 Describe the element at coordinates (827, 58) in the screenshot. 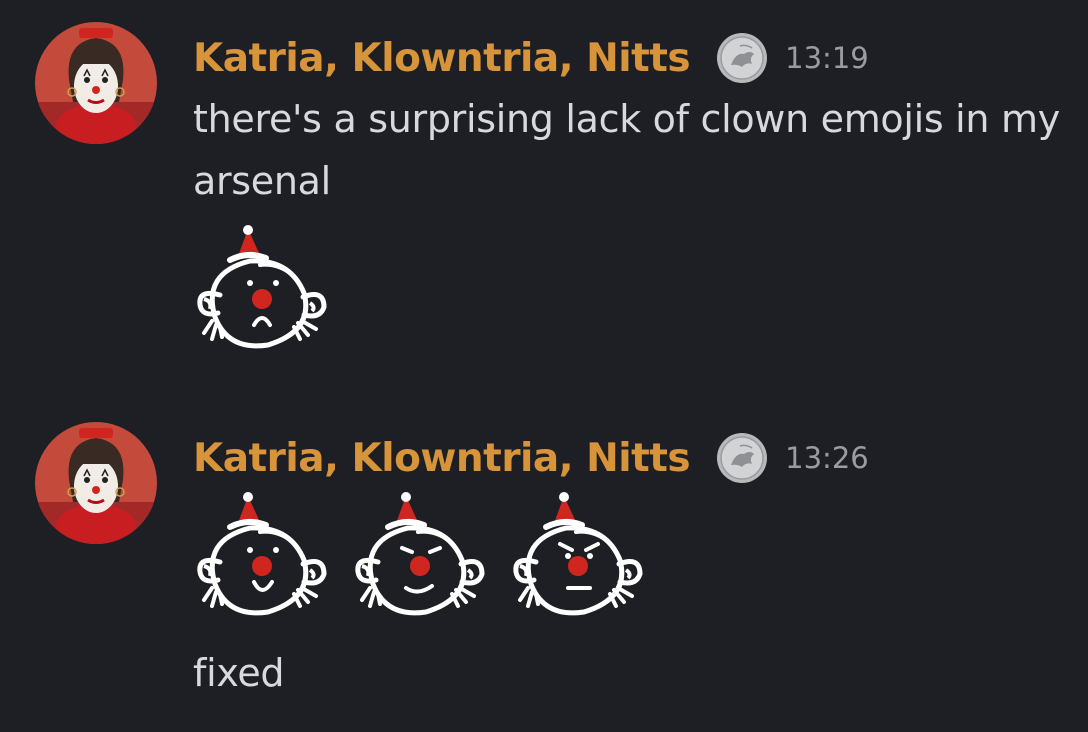

I see `timestamp: 13:19` at that location.